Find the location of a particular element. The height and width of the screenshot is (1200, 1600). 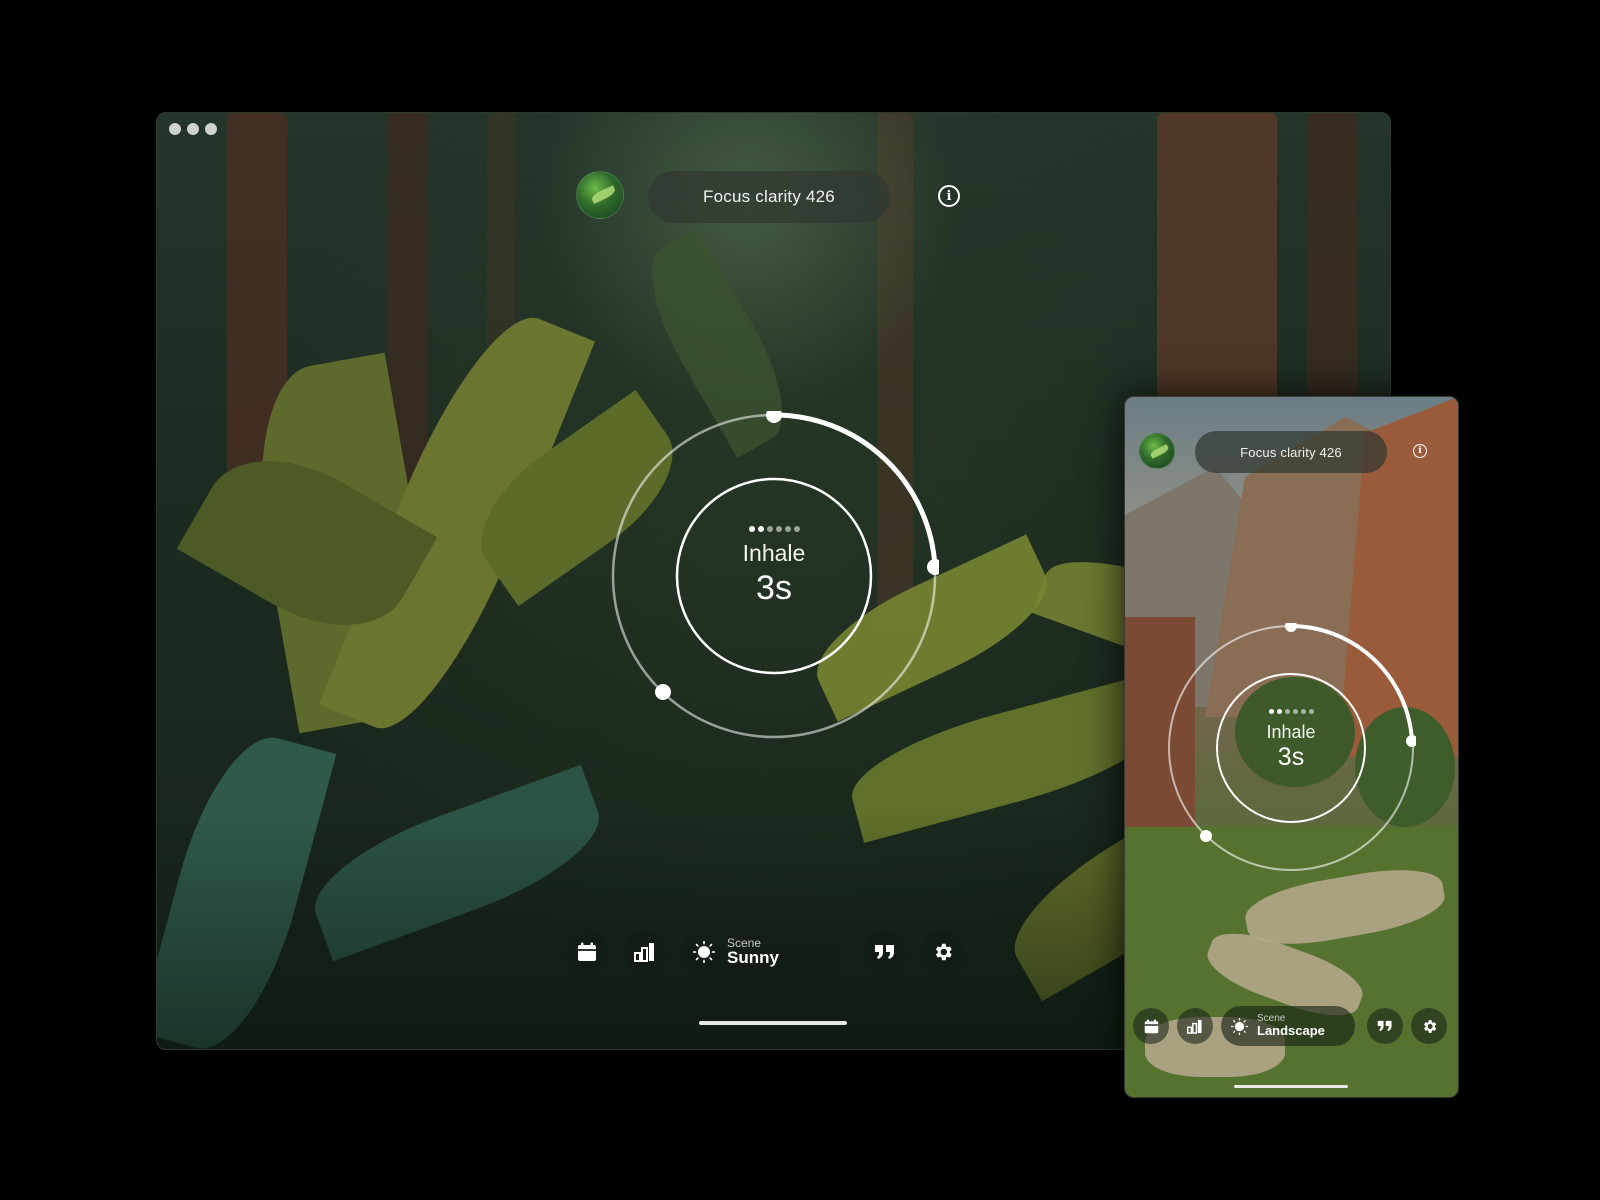

minimize-window-dot is located at coordinates (193, 129).